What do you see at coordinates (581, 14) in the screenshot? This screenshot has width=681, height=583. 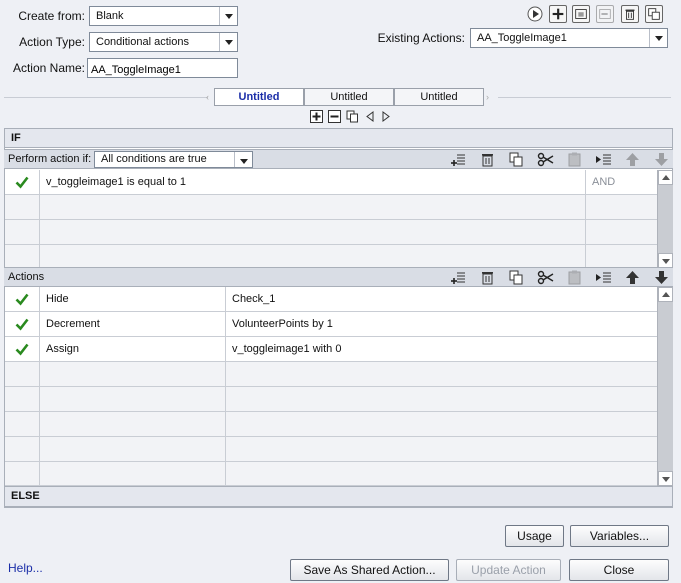 I see `import-icon` at bounding box center [581, 14].